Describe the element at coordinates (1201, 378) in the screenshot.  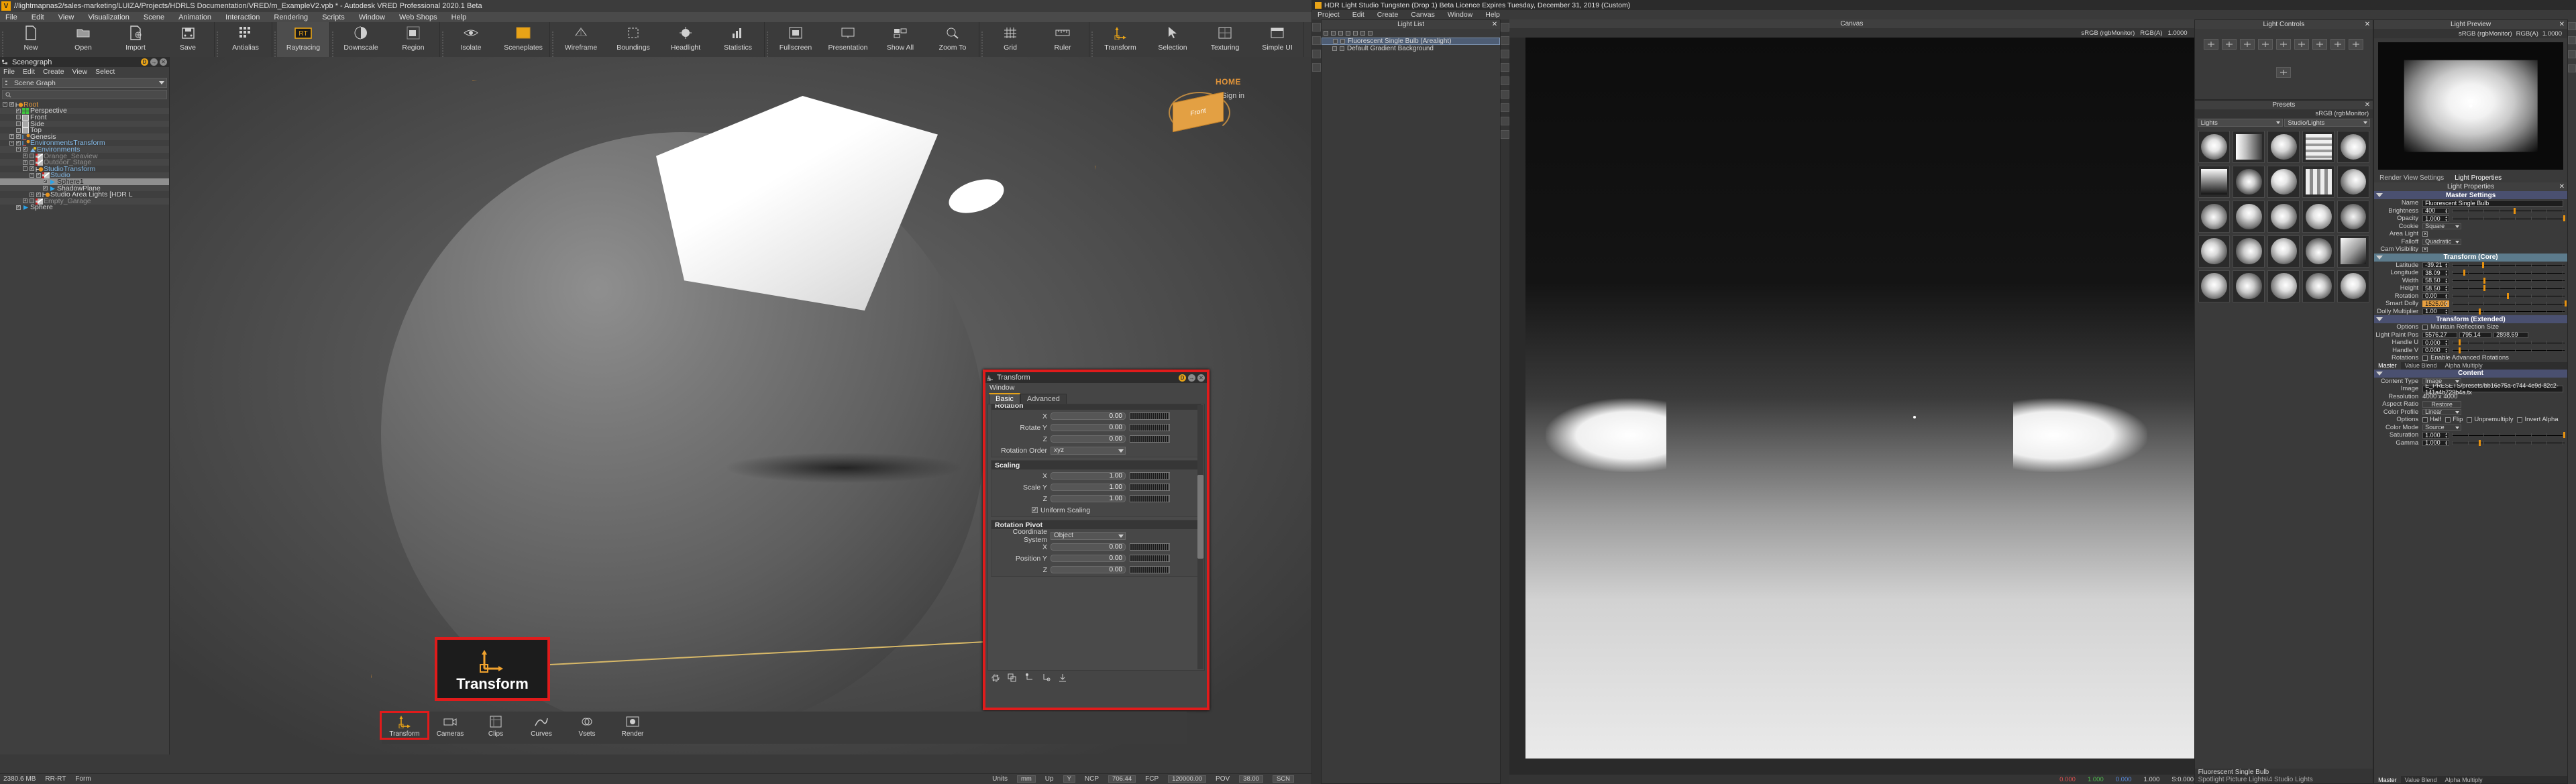
I see `transform-close-icon: ✕` at that location.